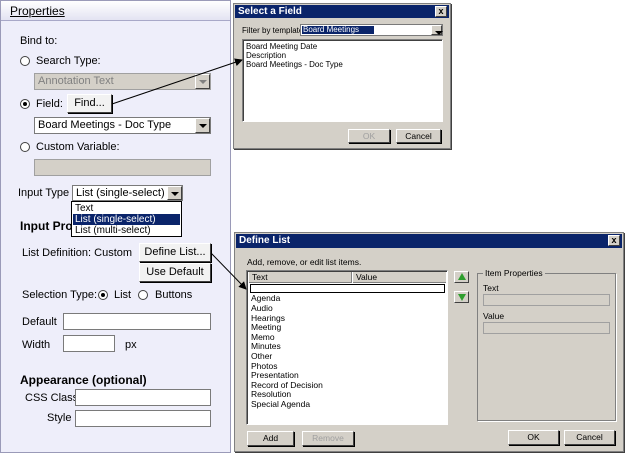 This screenshot has height=455, width=626. What do you see at coordinates (179, 174) in the screenshot?
I see `connector-arrows` at bounding box center [179, 174].